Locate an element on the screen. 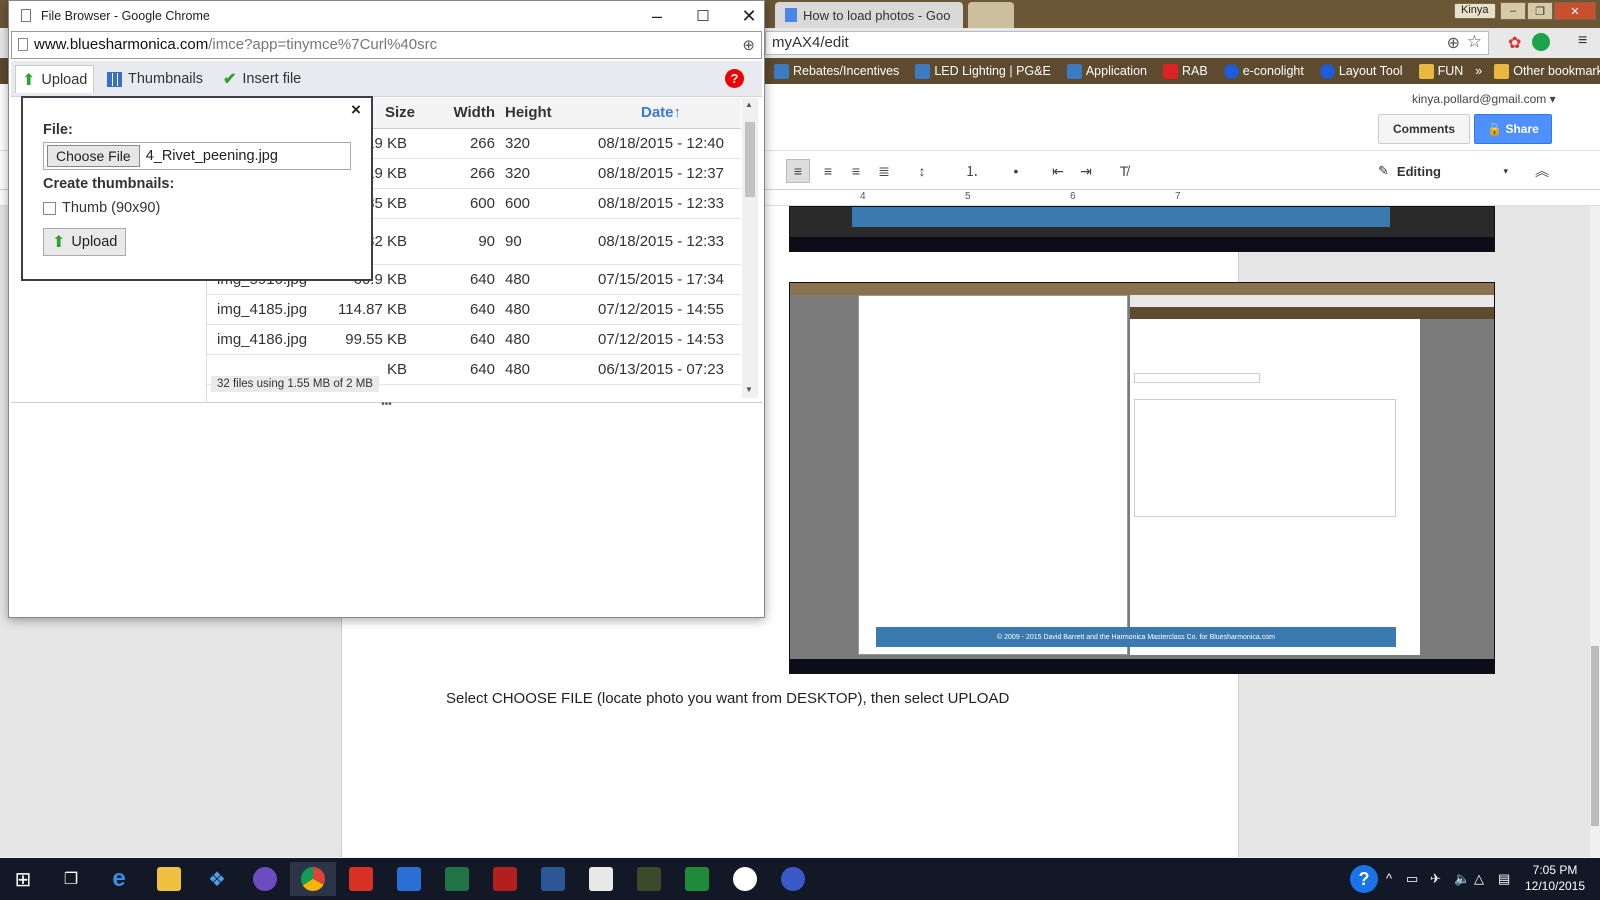 This screenshot has height=900, width=1600. network-icon: ▭ is located at coordinates (1412, 879).